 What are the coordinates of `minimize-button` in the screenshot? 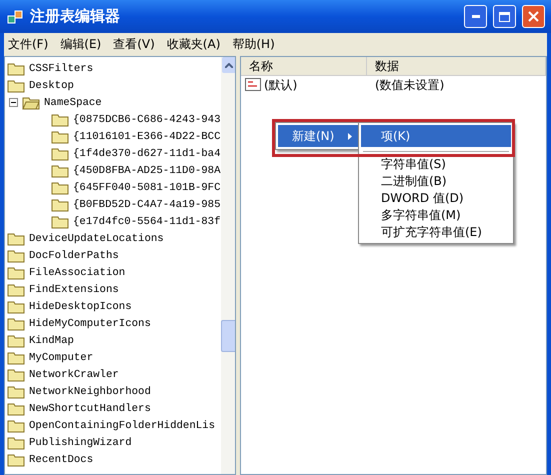 It's located at (475, 16).